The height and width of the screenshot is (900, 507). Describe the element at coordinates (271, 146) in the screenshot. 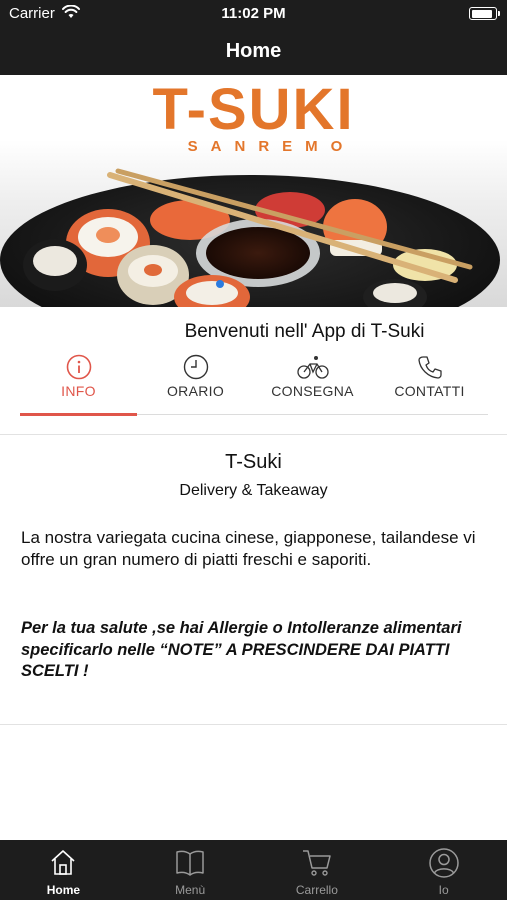

I see `brand-subtitle: SANREMO` at that location.